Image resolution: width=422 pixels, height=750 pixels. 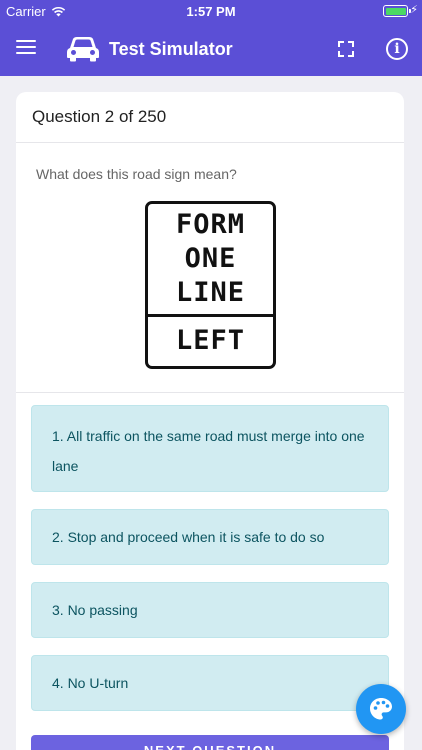 I want to click on sign-line-2: ONE, so click(x=210, y=258).